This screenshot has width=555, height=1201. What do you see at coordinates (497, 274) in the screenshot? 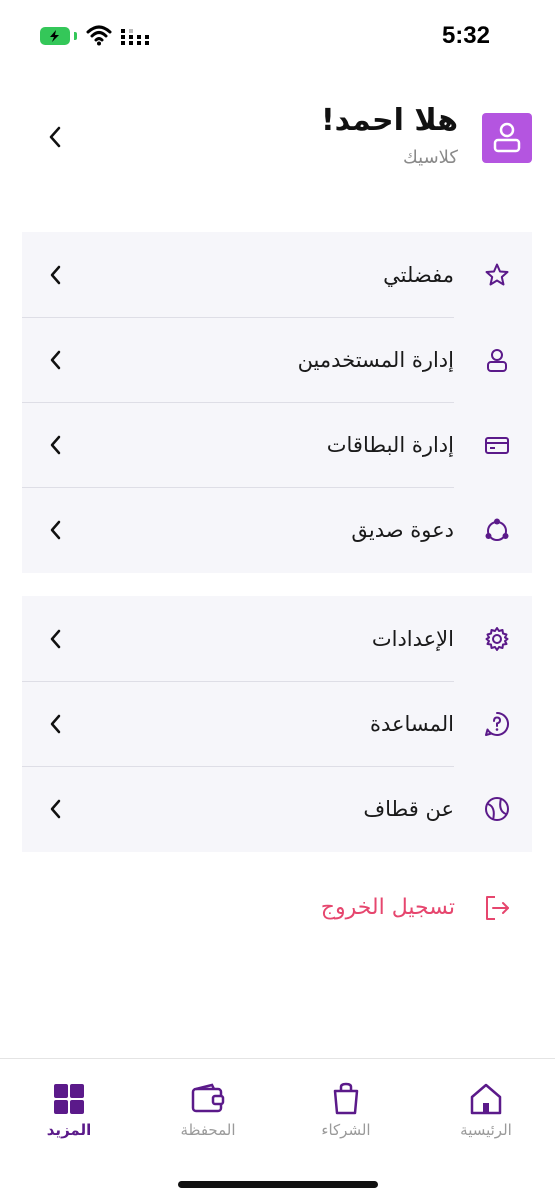
I see `star-icon` at bounding box center [497, 274].